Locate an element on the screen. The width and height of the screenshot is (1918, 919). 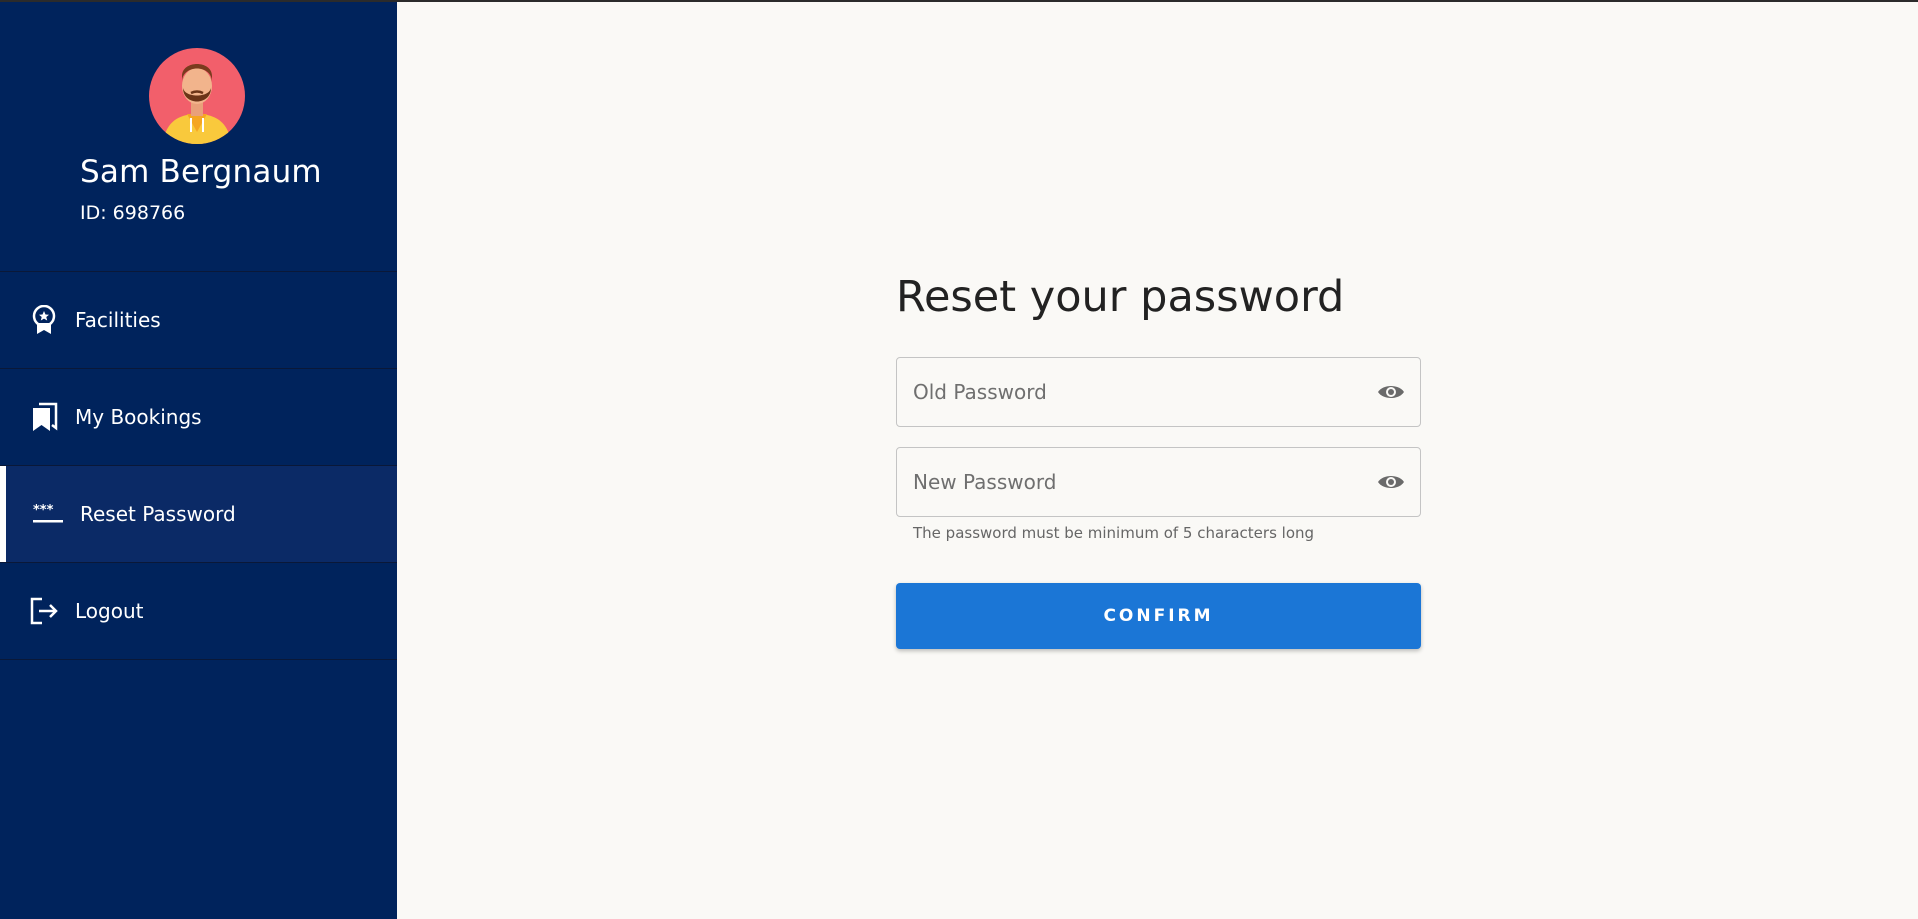
confirm-button: CONFIRM is located at coordinates (1158, 616).